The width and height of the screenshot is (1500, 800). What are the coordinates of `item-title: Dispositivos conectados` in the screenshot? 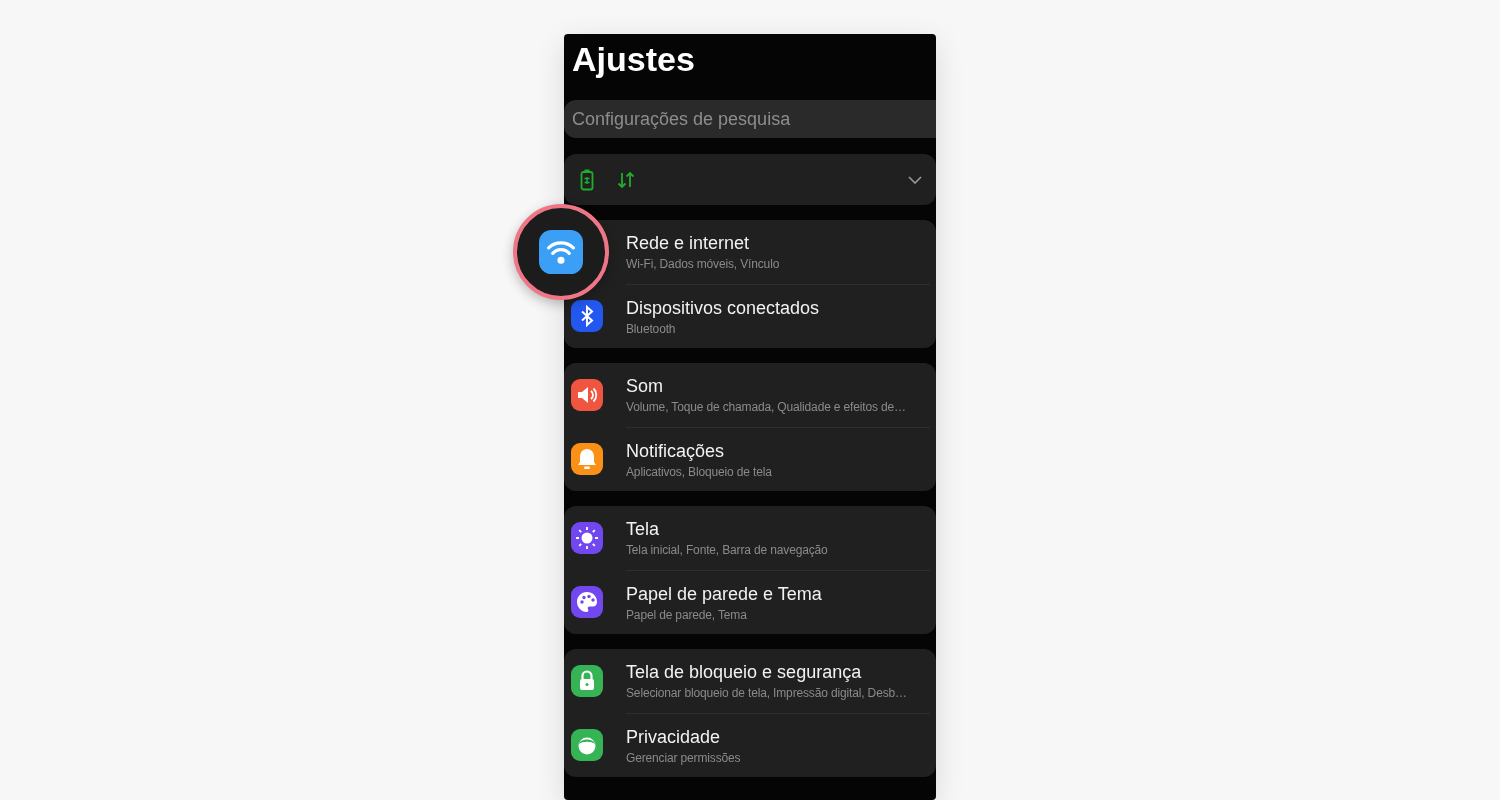 It's located at (778, 308).